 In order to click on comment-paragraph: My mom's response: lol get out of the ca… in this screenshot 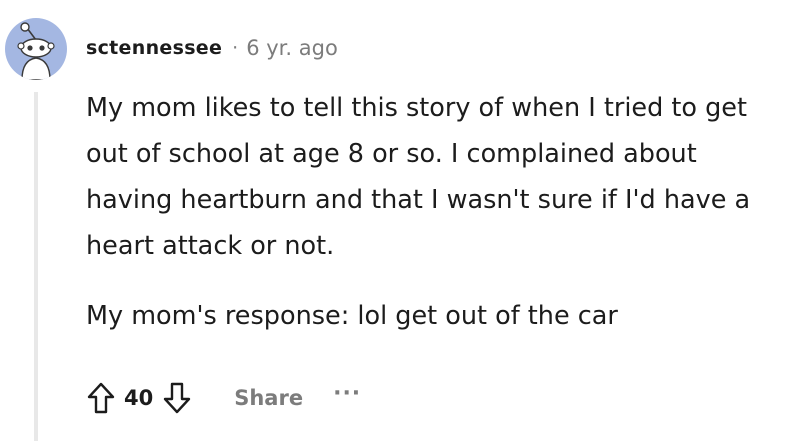, I will do `click(352, 316)`.